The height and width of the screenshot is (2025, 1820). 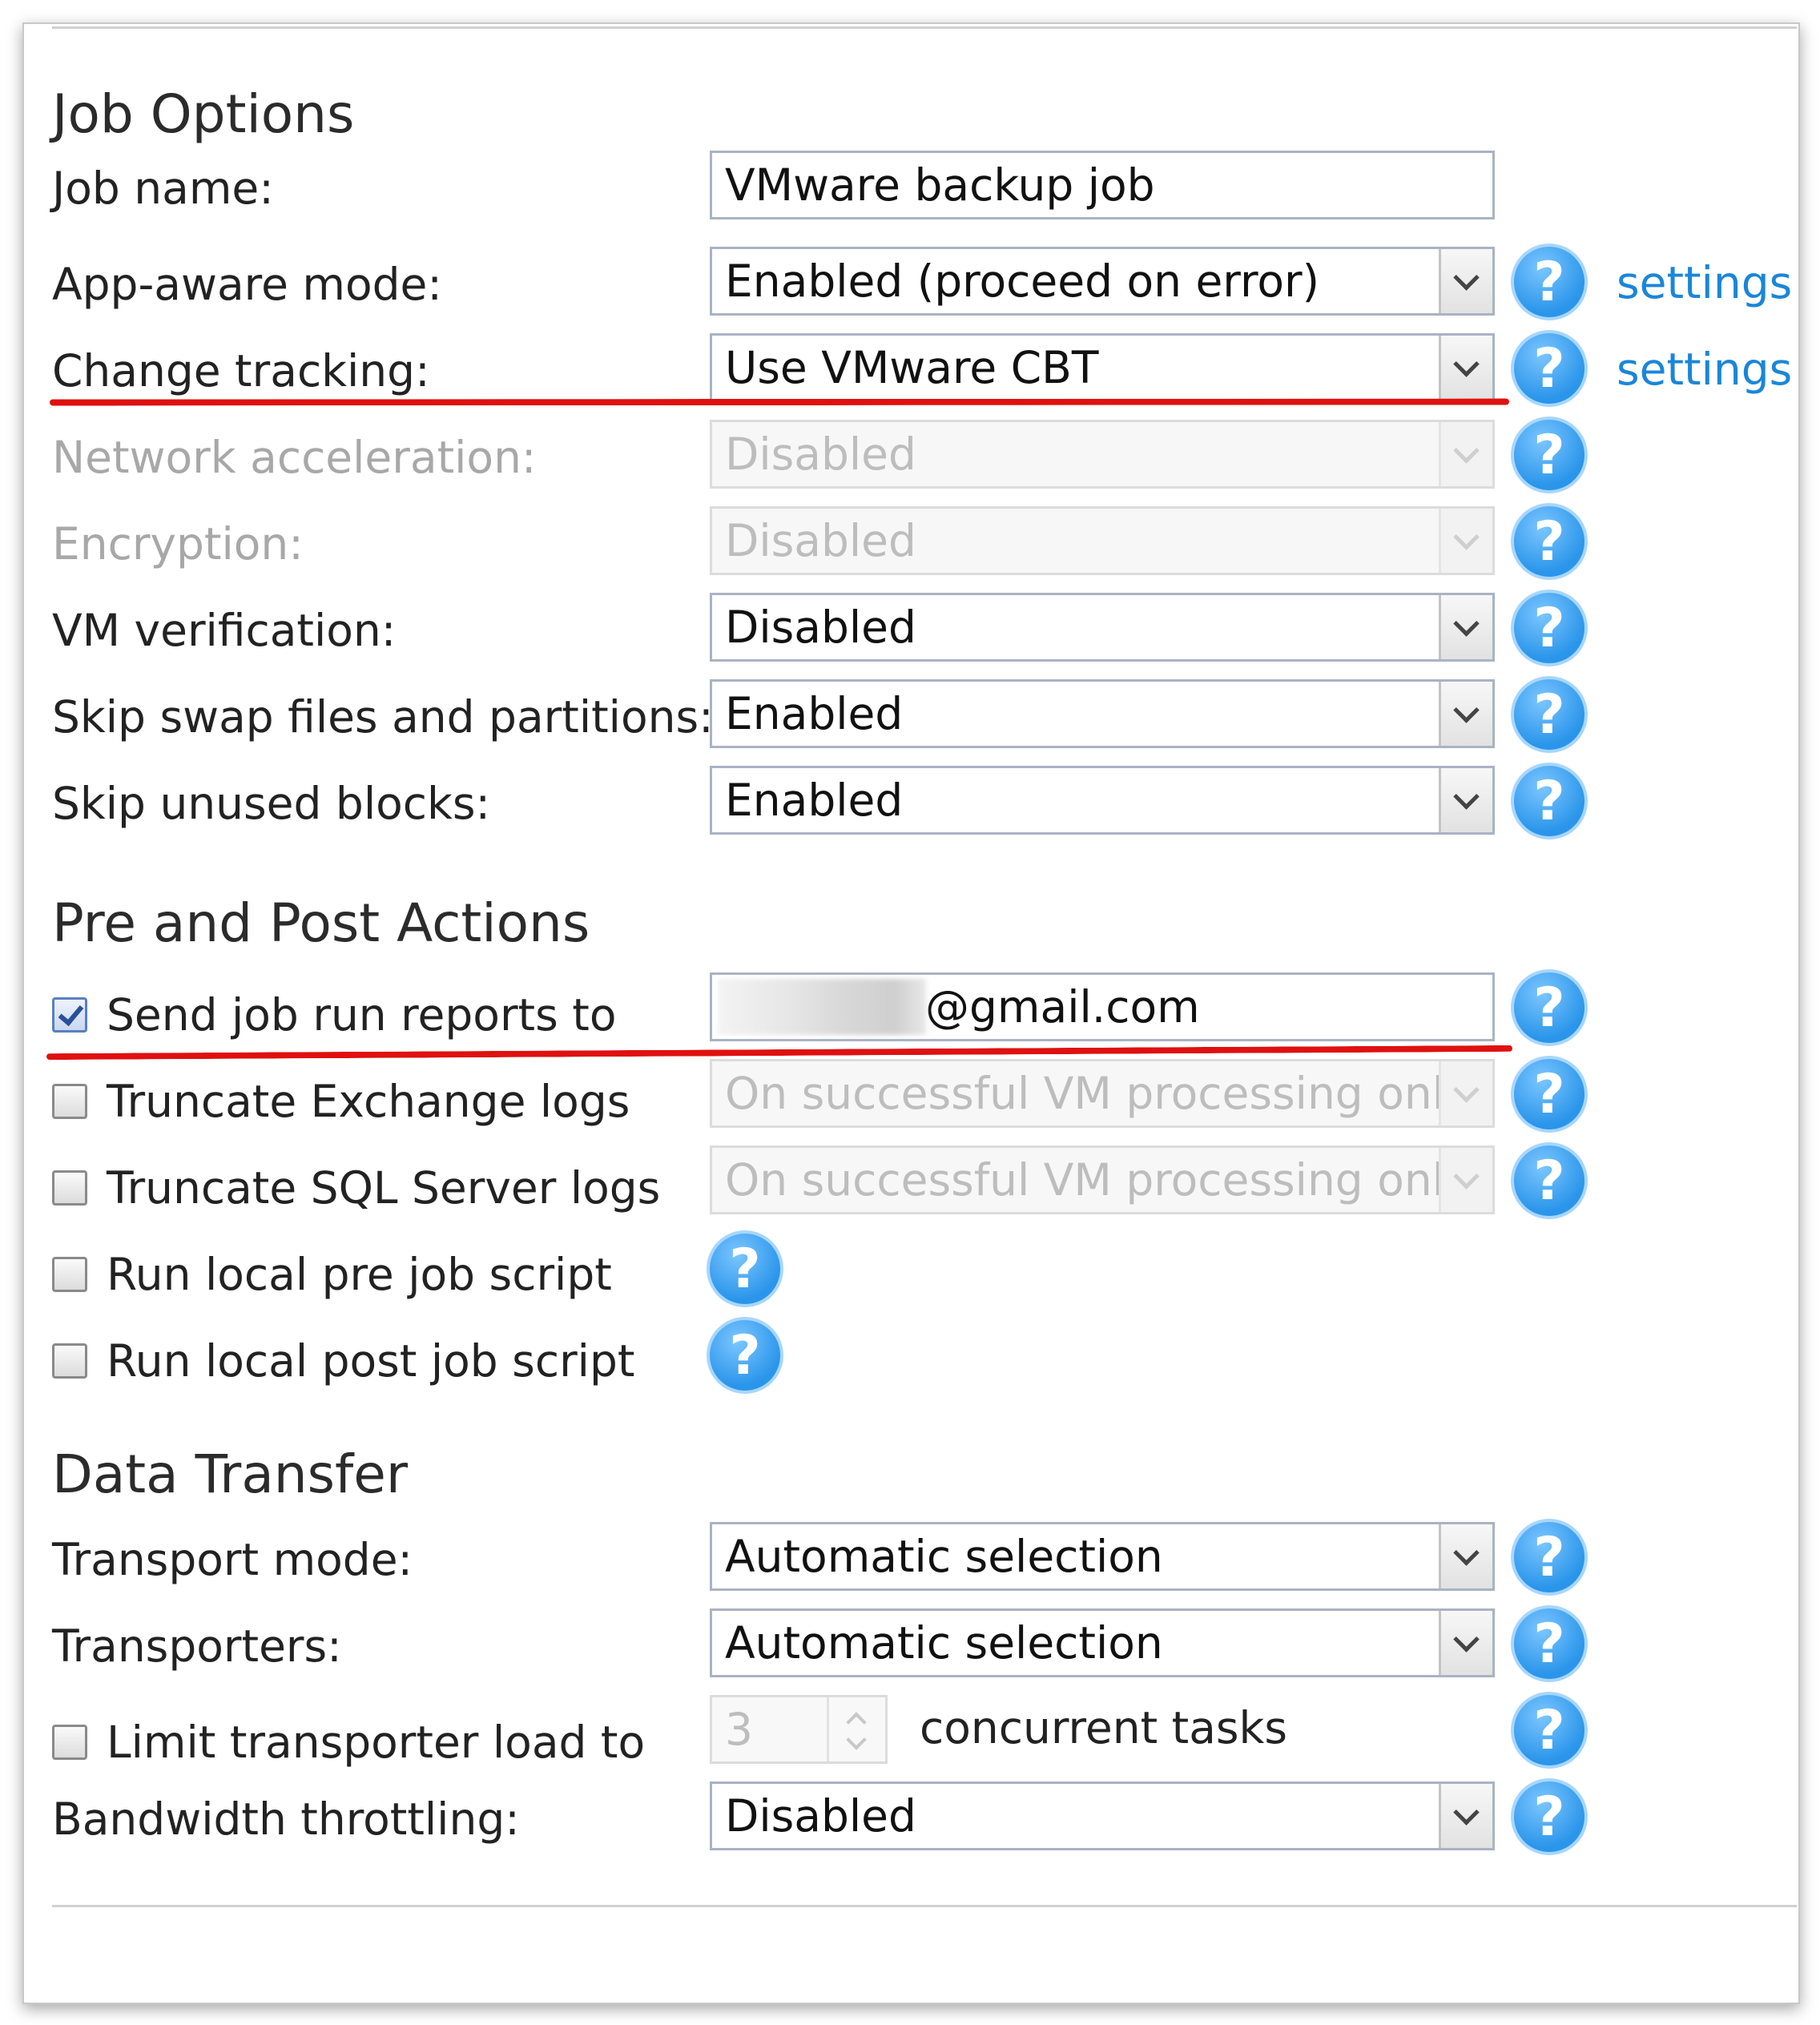 What do you see at coordinates (286, 1819) in the screenshot?
I see `bandwidth-throttling-label: Bandwidth throttling:` at bounding box center [286, 1819].